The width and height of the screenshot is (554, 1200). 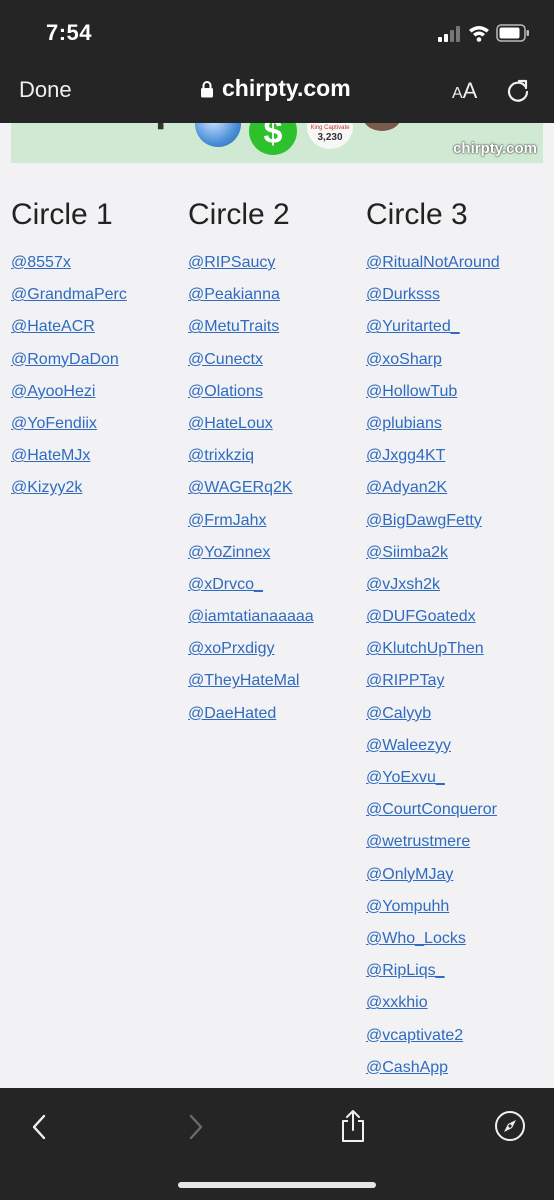 I want to click on list-item: @iamtatianaaaaa, so click(x=251, y=622).